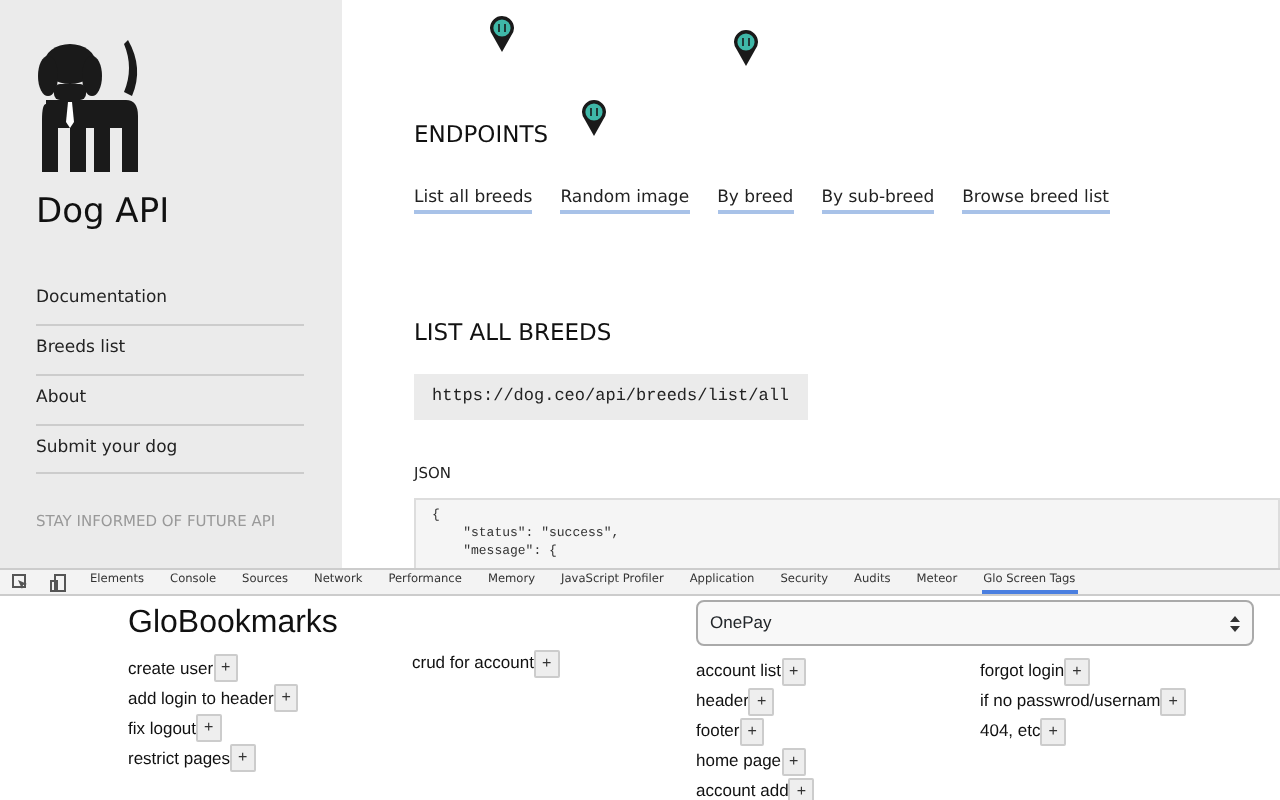 This screenshot has width=1280, height=800. I want to click on section-heading: ENDPOINTS, so click(481, 136).